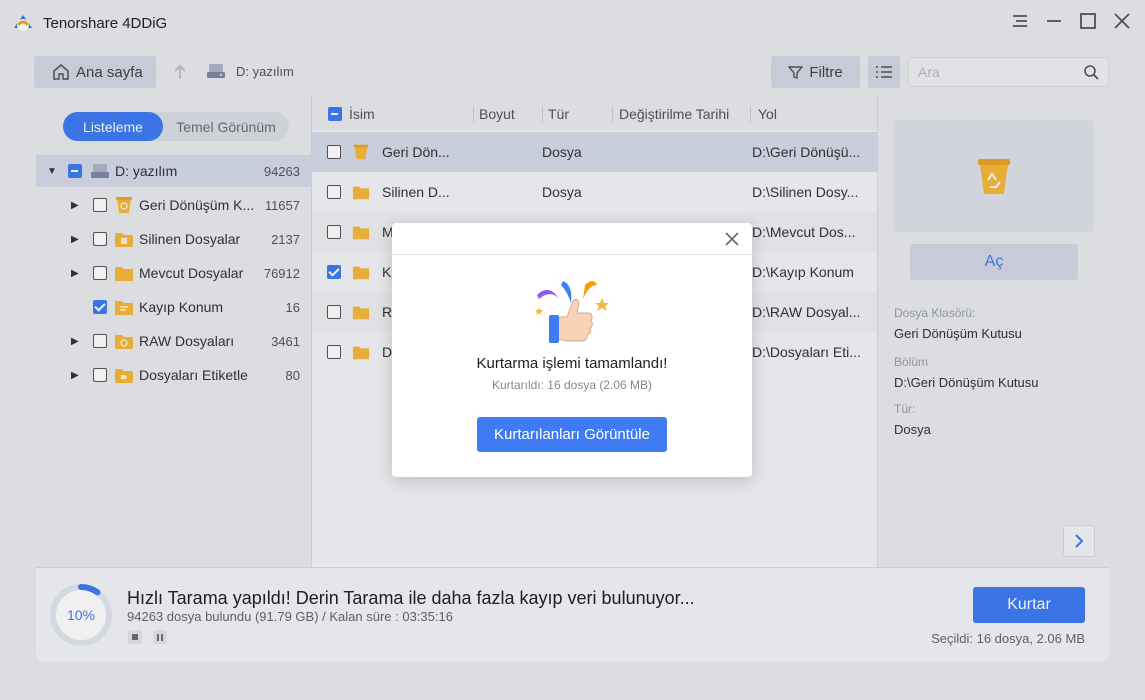  What do you see at coordinates (572, 434) in the screenshot?
I see `view-recovered-button: Kurtarılanları Görüntüle` at bounding box center [572, 434].